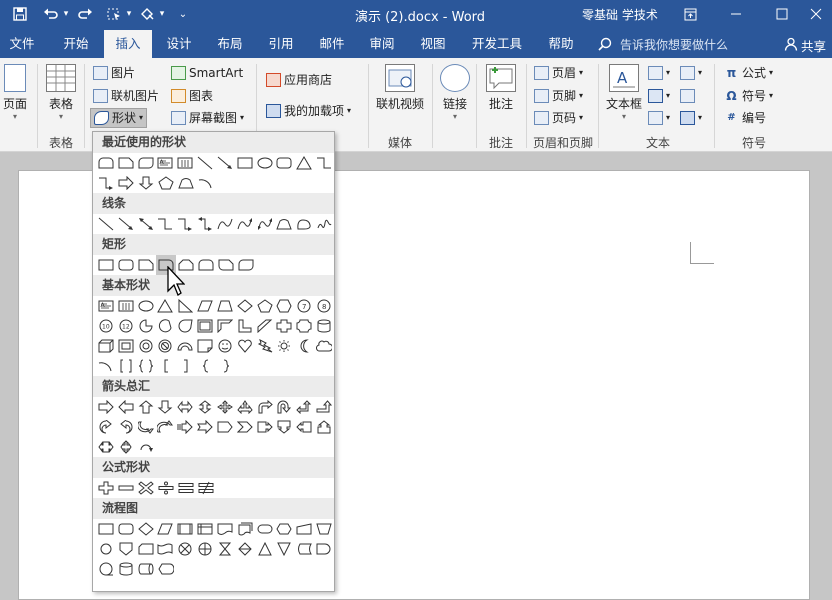 This screenshot has width=832, height=600. I want to click on collate-shape-icon, so click(225, 549).